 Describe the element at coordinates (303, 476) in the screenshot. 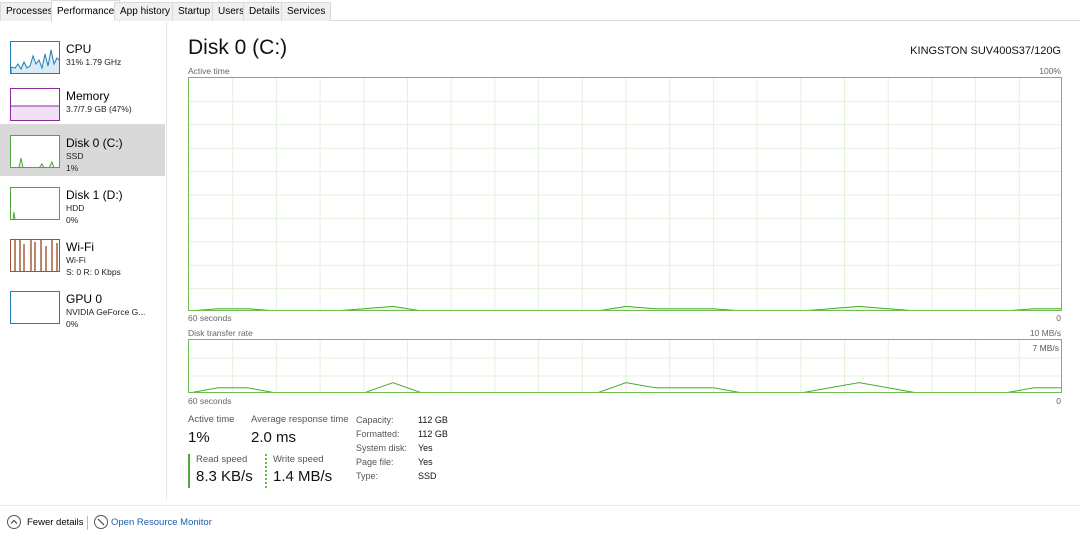

I see `write-speed-value: 1.4 MB/s` at that location.